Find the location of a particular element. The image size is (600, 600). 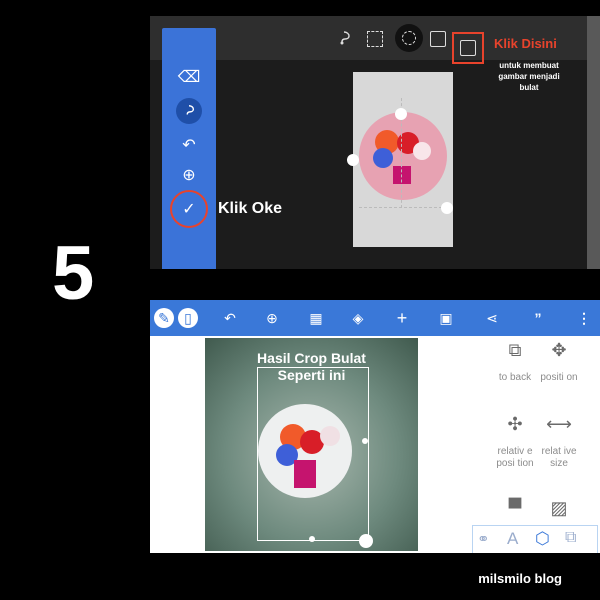

circle-crop-area is located at coordinates (403, 156).